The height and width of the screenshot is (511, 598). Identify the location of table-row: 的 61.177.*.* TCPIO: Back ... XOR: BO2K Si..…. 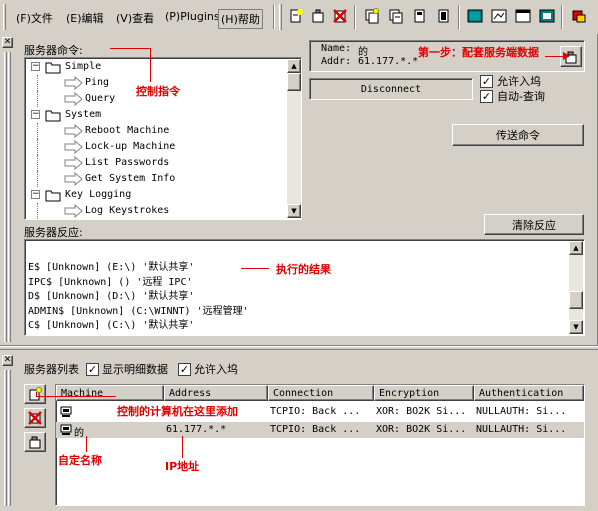
(320, 430).